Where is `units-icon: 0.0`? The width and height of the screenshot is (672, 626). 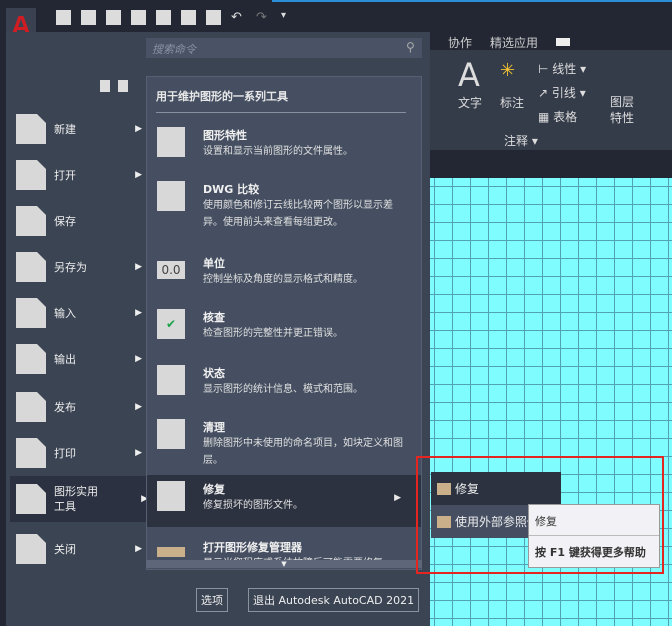 units-icon: 0.0 is located at coordinates (171, 270).